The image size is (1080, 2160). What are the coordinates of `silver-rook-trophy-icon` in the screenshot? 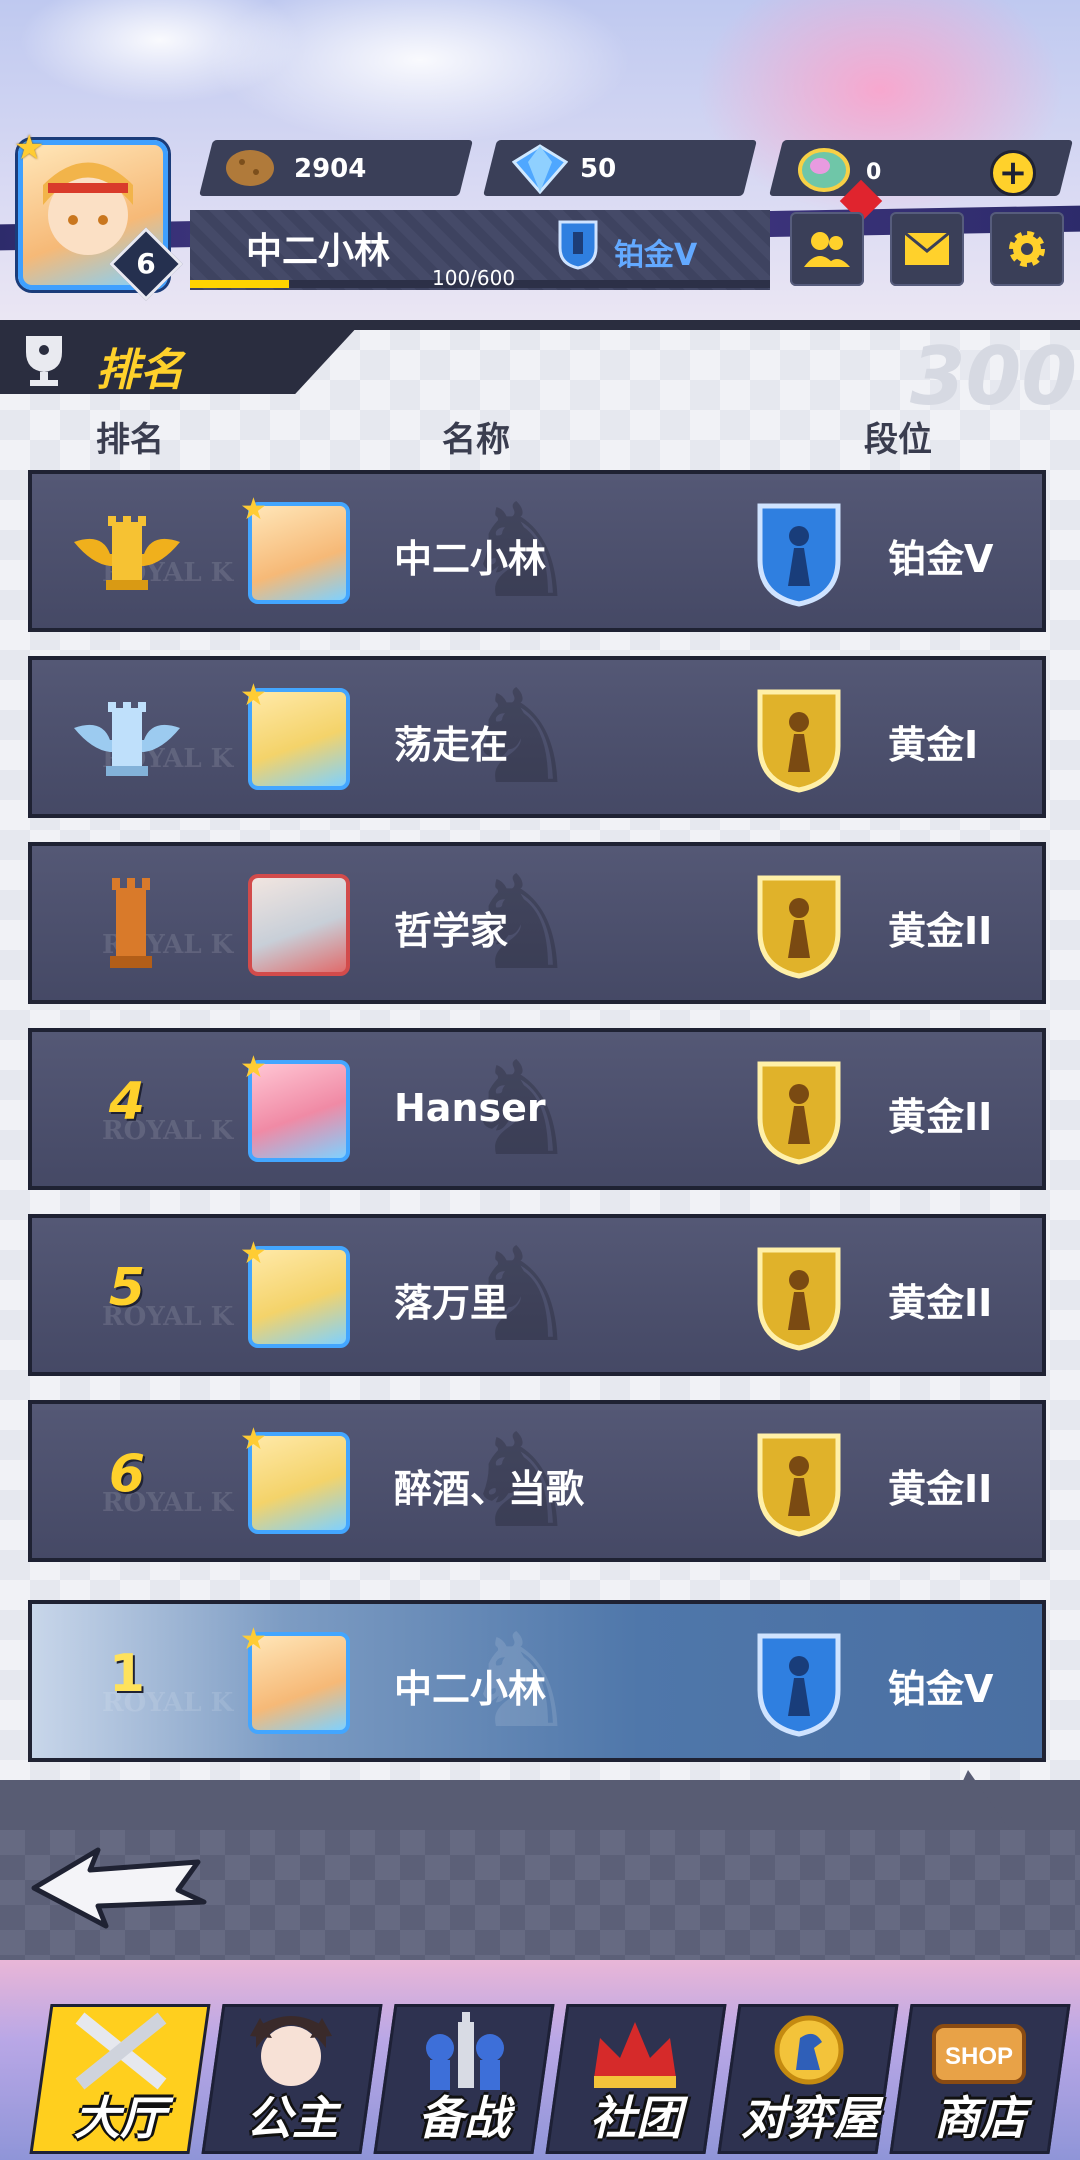 It's located at (127, 740).